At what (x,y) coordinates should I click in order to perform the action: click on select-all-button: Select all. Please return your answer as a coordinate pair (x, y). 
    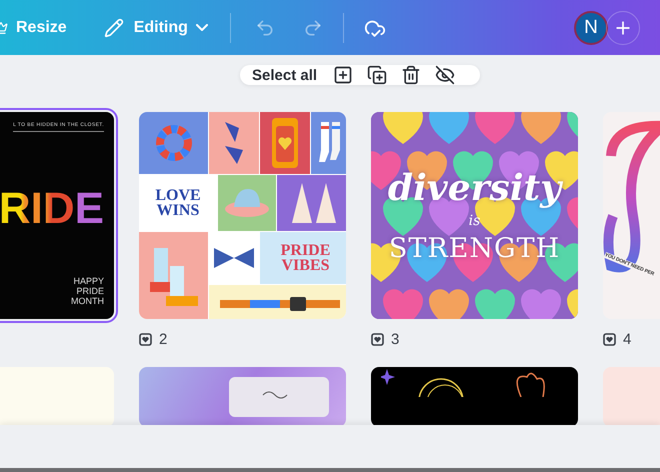
    Looking at the image, I should click on (285, 75).